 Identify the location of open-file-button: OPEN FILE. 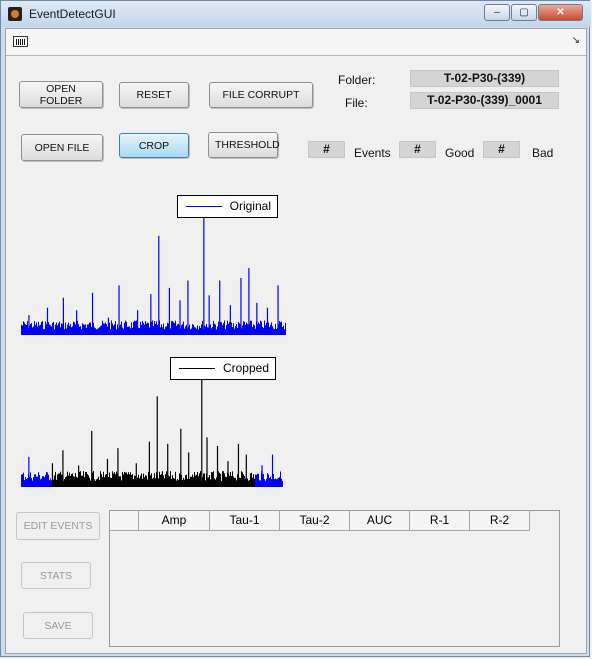
(62, 147).